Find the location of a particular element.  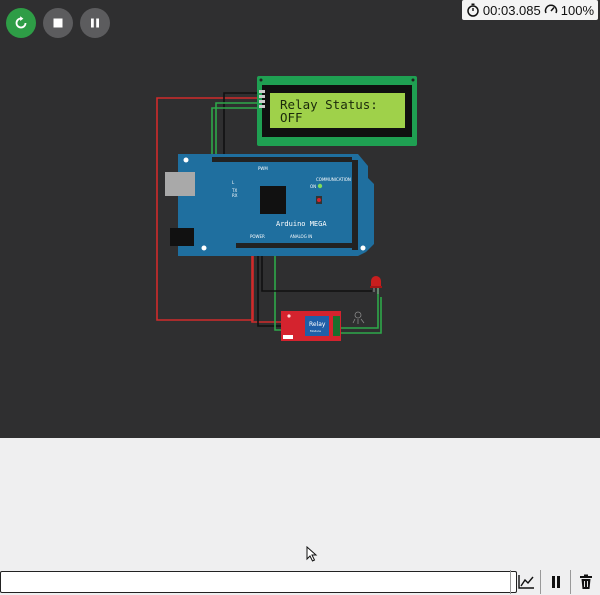

trash-icon is located at coordinates (586, 581).